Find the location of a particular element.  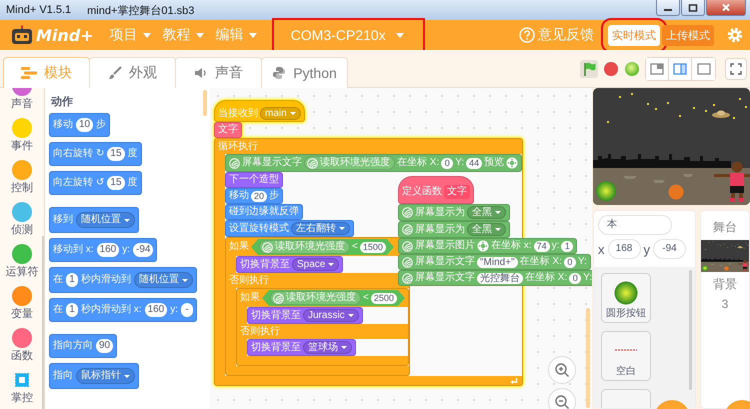

dropdown: Space is located at coordinates (316, 264).